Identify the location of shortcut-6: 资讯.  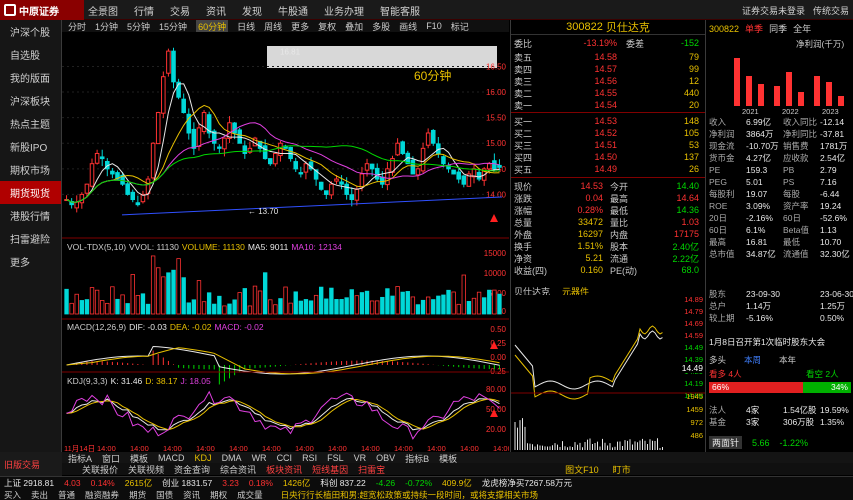
(191, 494).